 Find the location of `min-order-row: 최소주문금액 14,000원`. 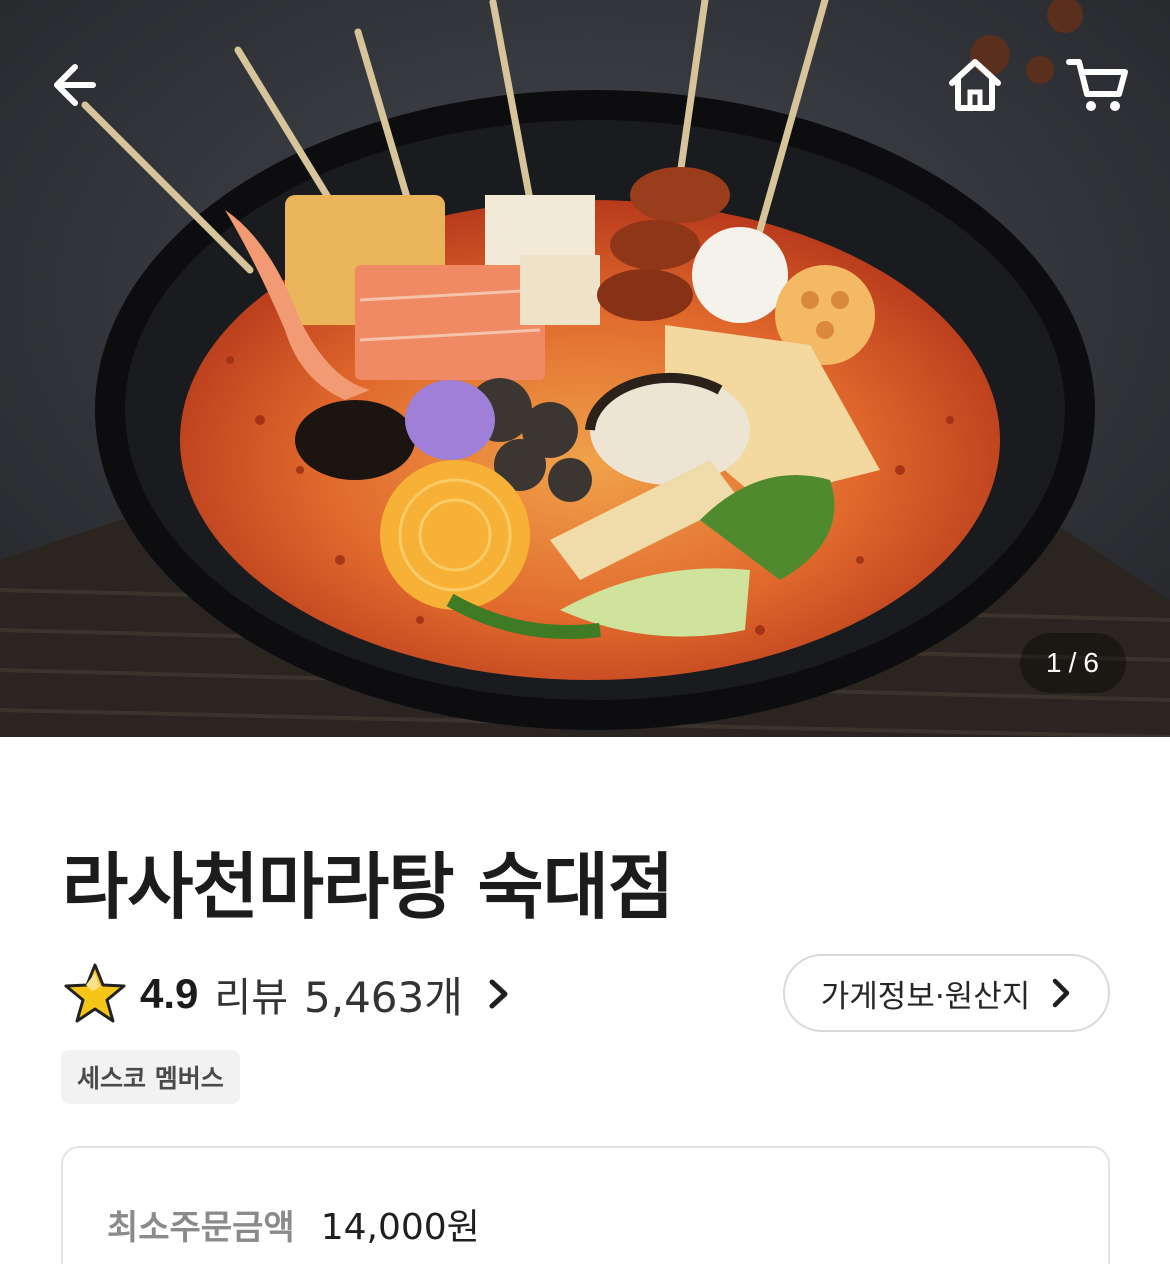

min-order-row: 최소주문금액 14,000원 is located at coordinates (293, 1224).